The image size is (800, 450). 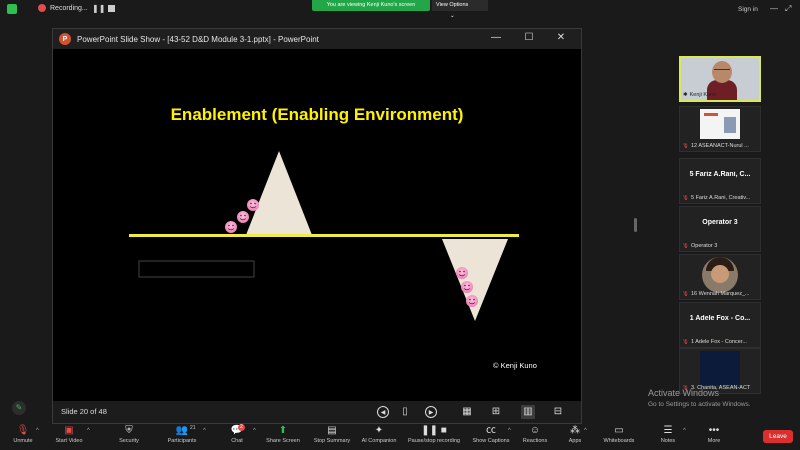 I want to click on next-slide-icon: ▶, so click(x=431, y=412).